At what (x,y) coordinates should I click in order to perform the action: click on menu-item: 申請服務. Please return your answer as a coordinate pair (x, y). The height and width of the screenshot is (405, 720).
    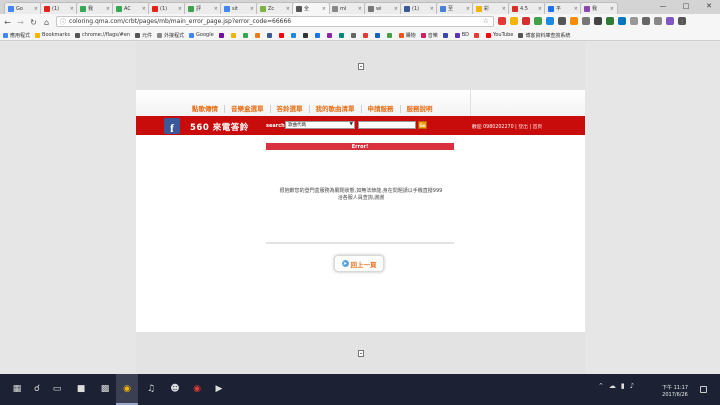
    Looking at the image, I should click on (384, 109).